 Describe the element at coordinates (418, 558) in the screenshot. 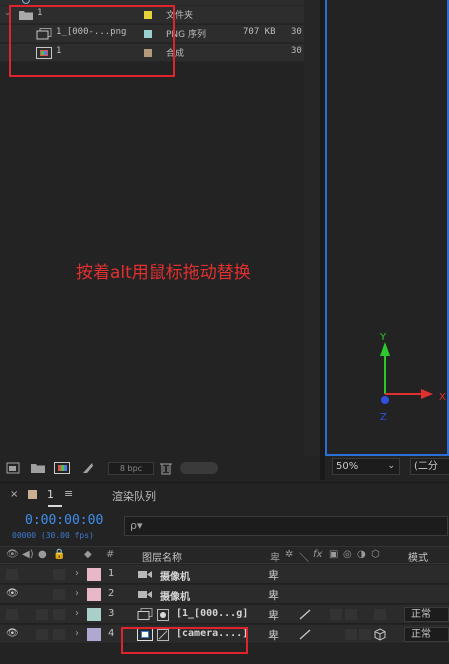

I see `mode-header: 模式` at that location.